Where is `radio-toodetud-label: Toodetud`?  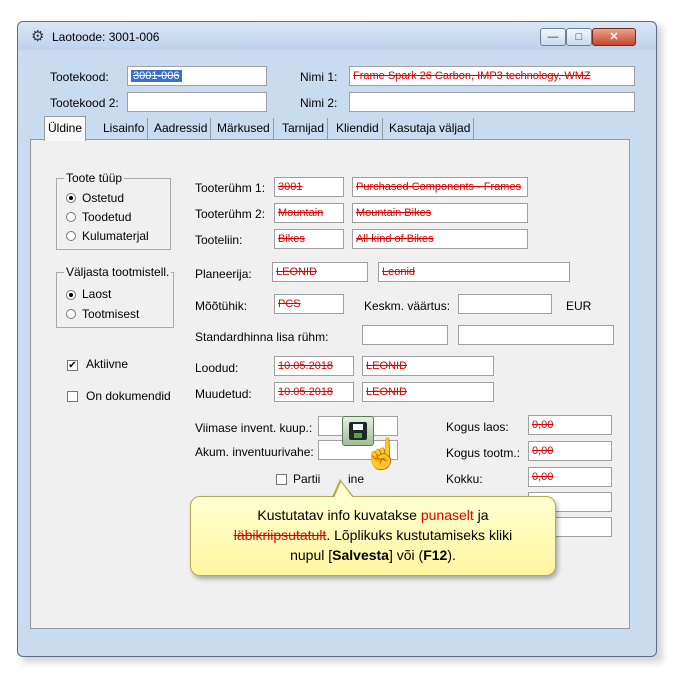
radio-toodetud-label: Toodetud is located at coordinates (107, 217).